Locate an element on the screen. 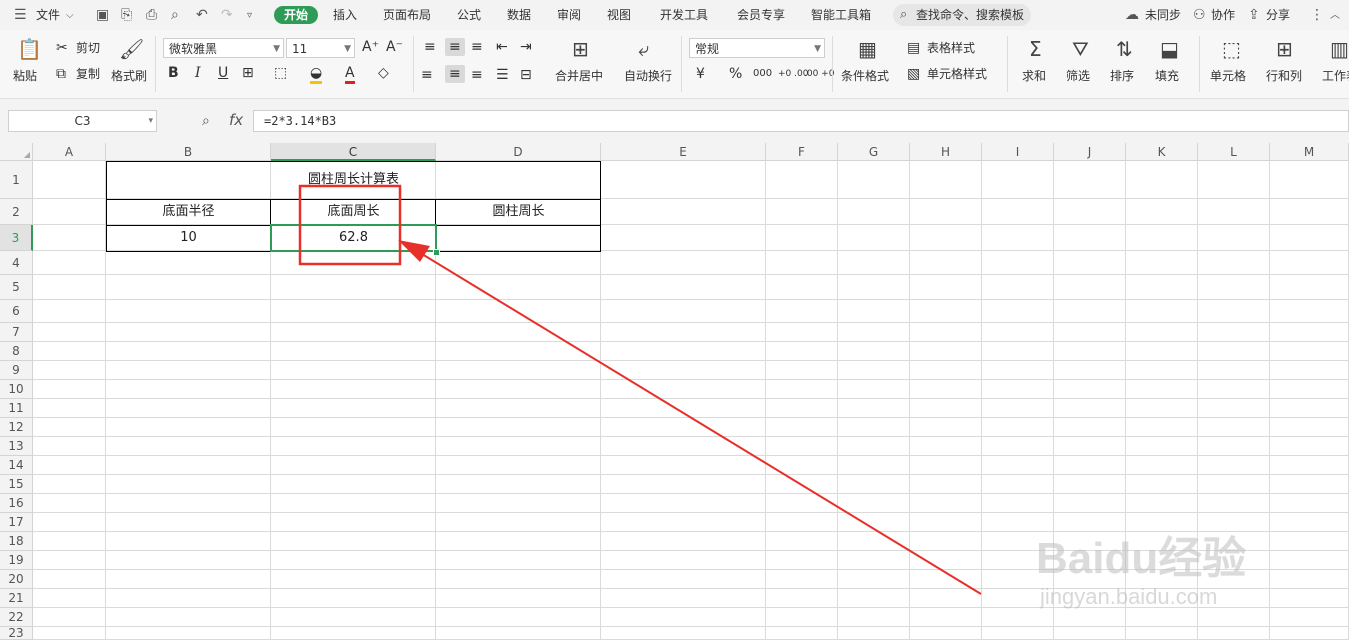 The height and width of the screenshot is (640, 1349). annotation-arrowhead is located at coordinates (414, 251).